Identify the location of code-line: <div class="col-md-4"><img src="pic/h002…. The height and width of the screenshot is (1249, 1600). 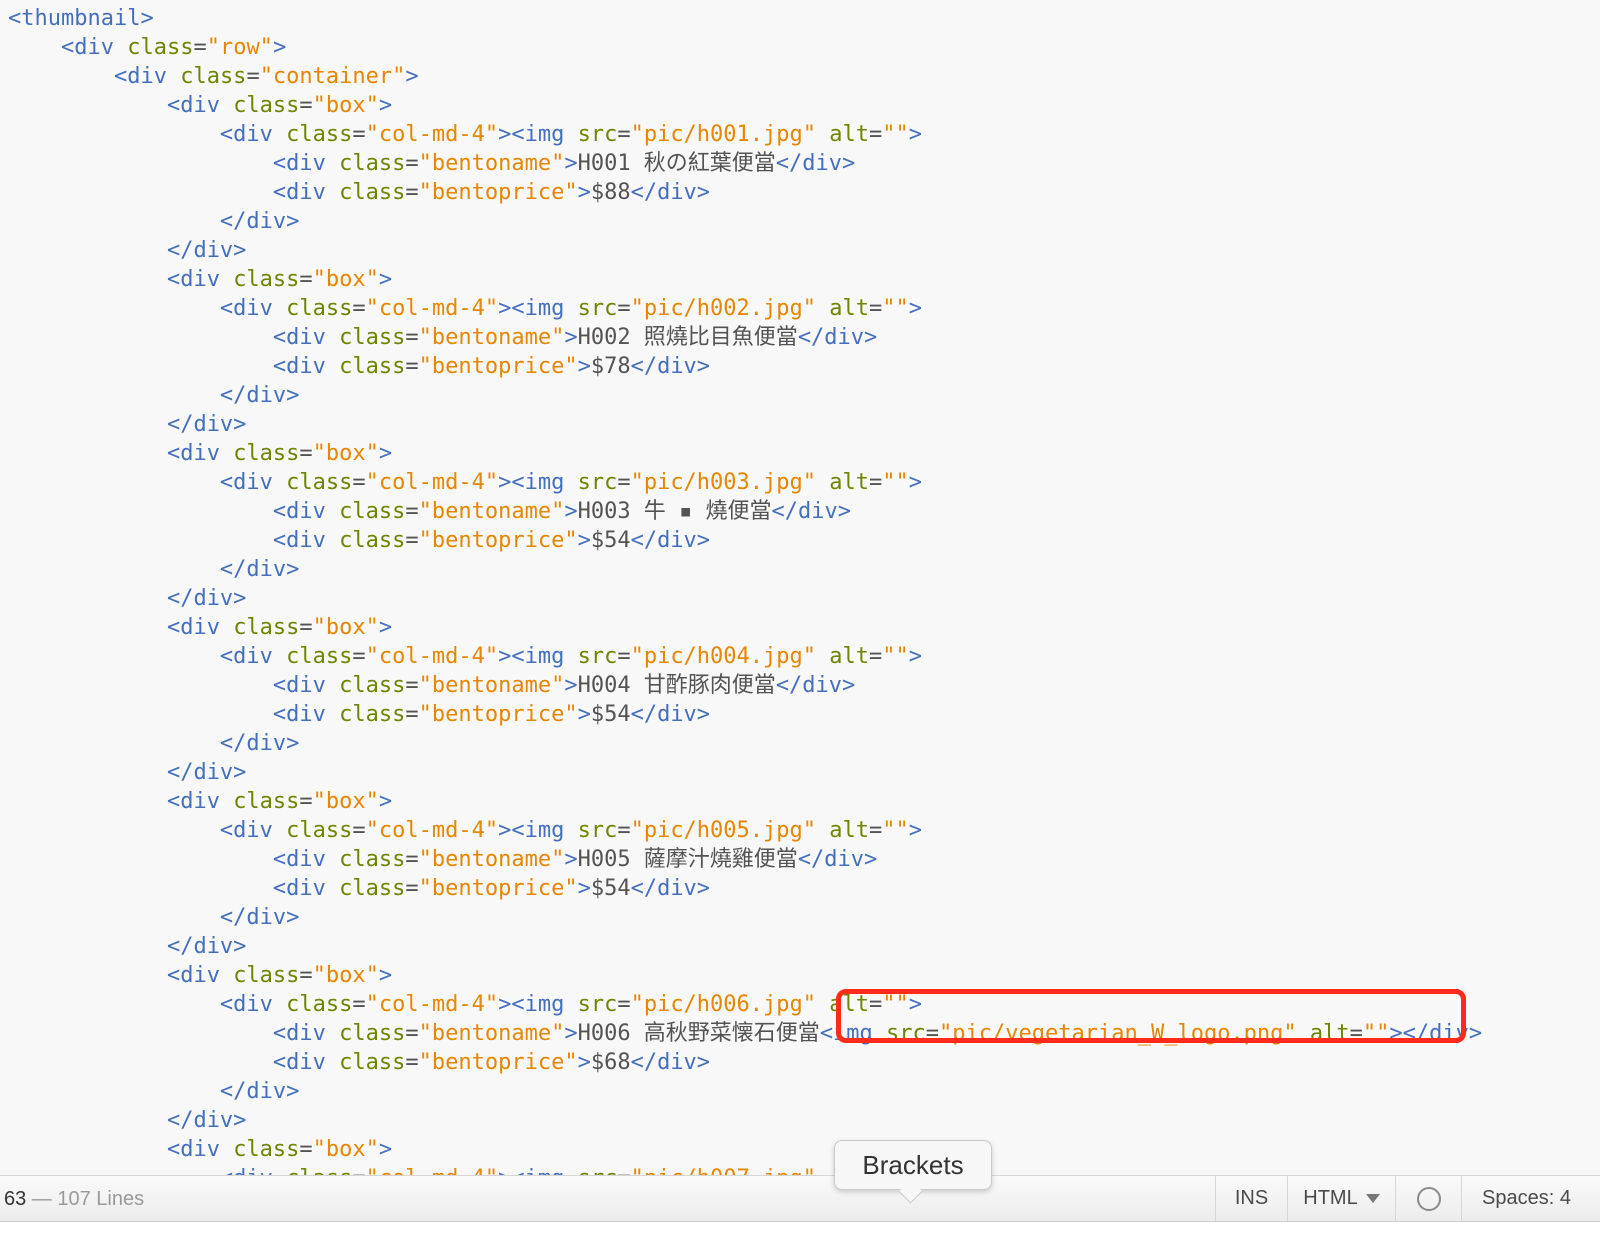
(745, 308).